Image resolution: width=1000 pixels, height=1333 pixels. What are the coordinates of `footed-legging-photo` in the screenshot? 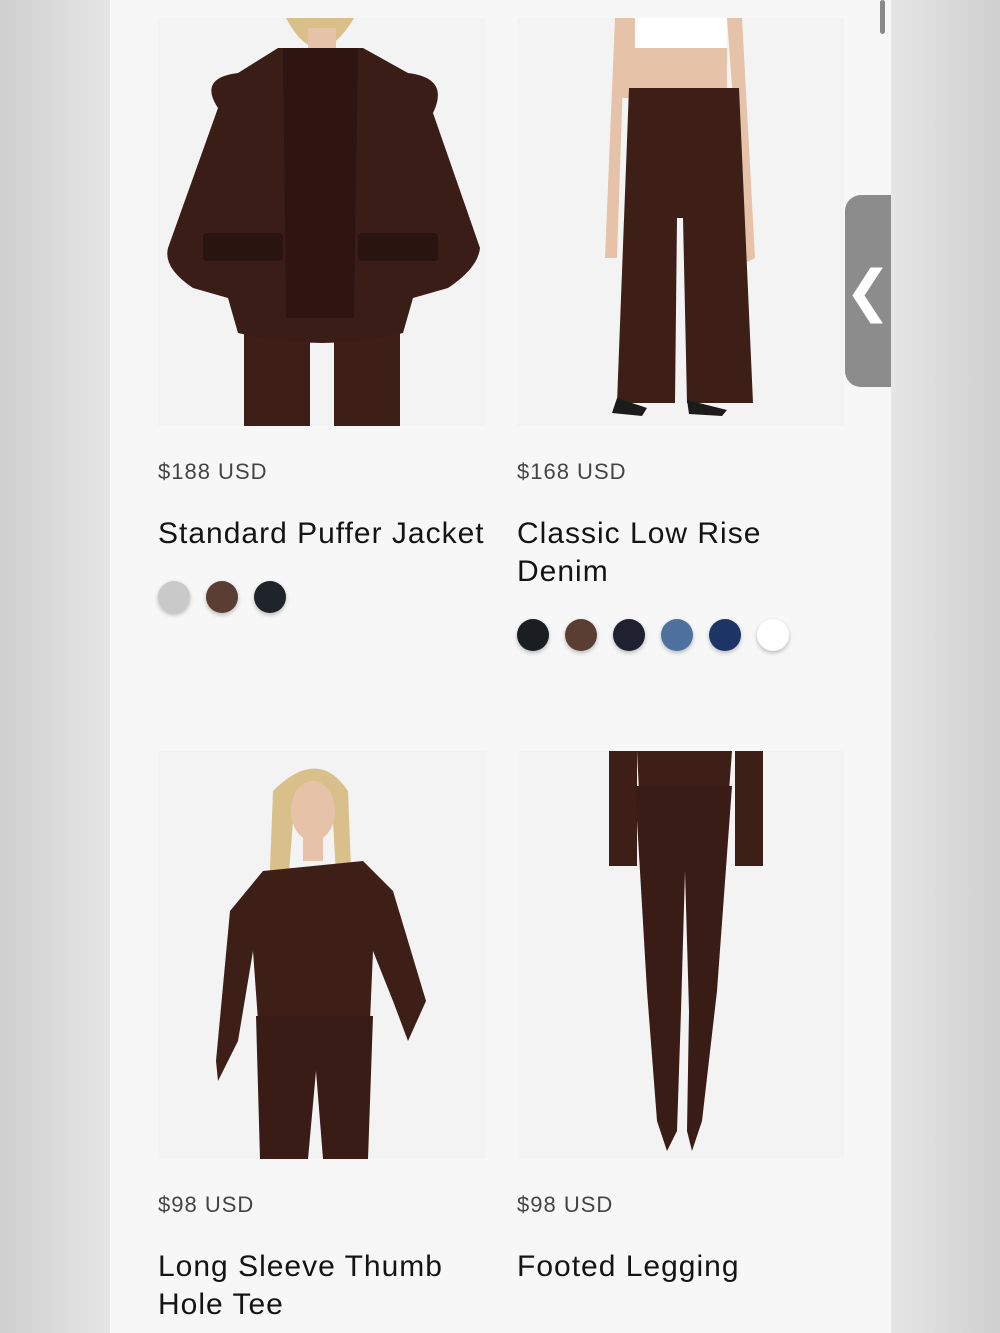 It's located at (680, 955).